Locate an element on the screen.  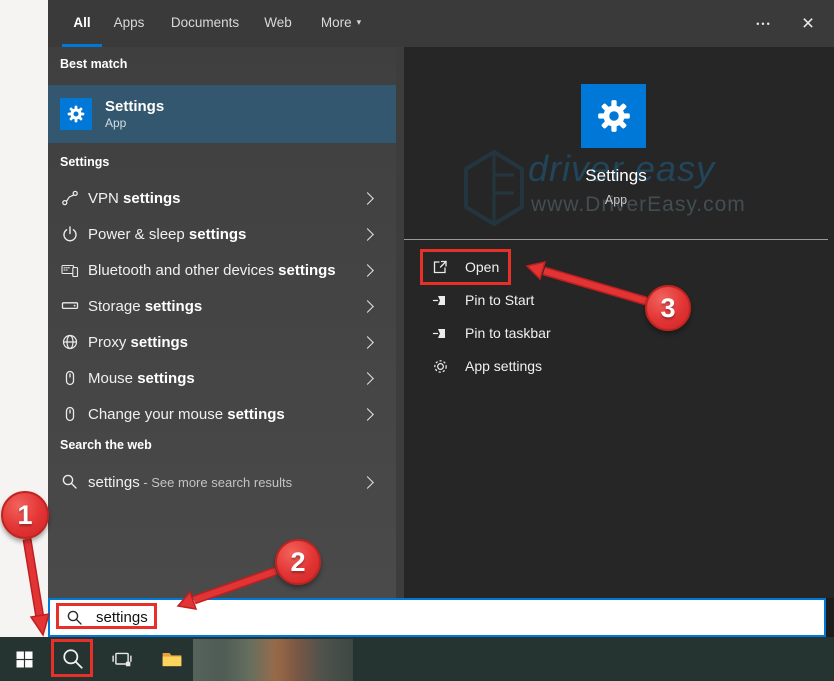
action-label: Pin to taskbar is located at coordinates (508, 333).